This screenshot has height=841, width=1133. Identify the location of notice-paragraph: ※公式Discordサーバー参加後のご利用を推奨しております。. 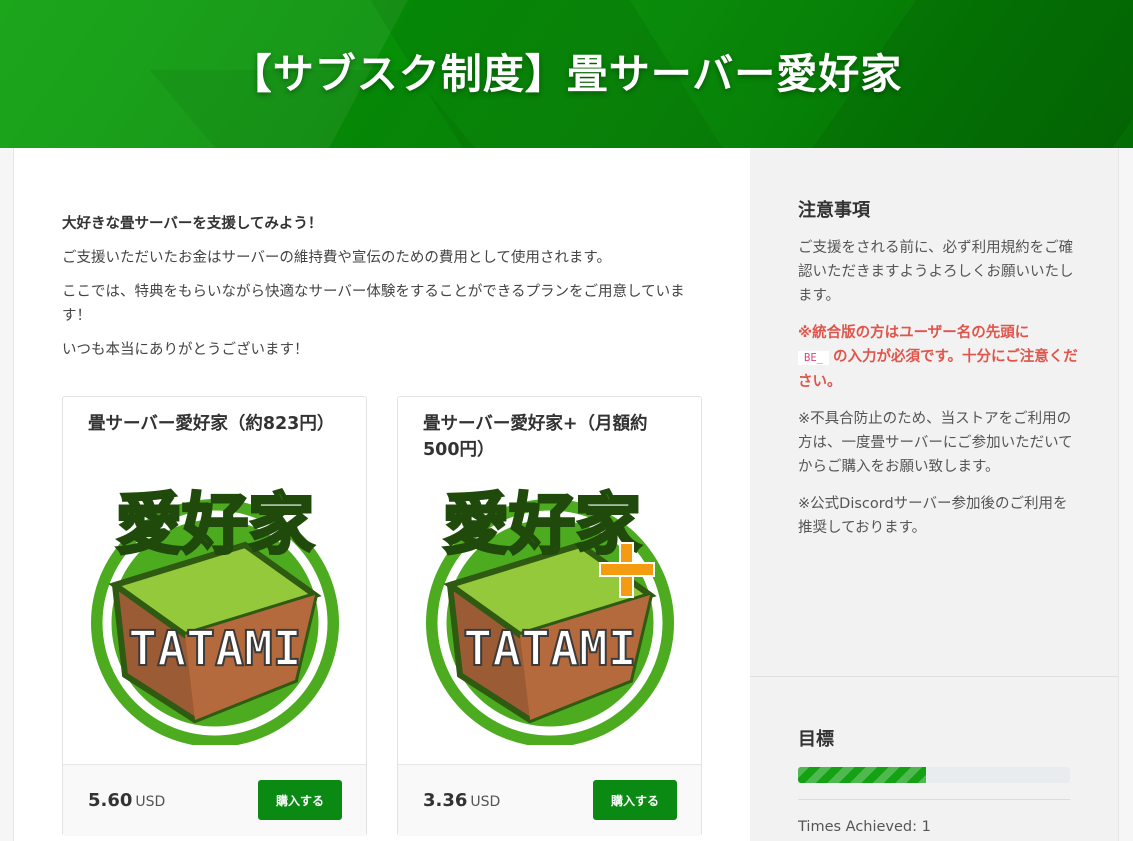
(933, 516).